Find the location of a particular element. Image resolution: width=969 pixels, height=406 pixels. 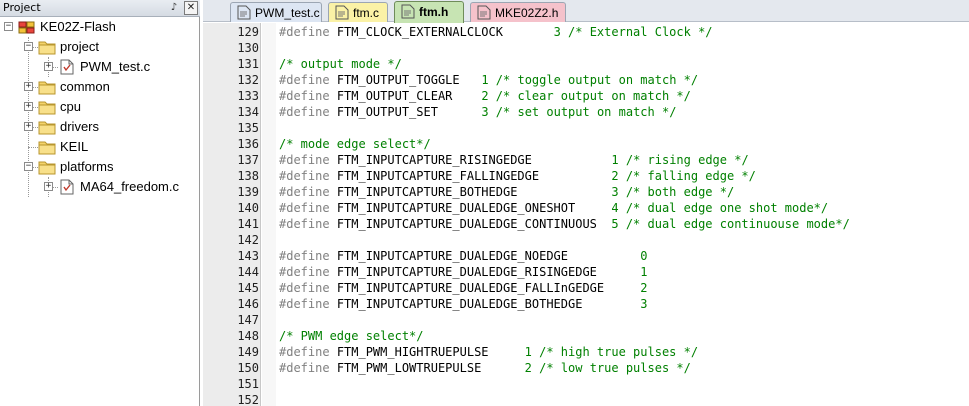

close-icon: ✕ is located at coordinates (191, 8).